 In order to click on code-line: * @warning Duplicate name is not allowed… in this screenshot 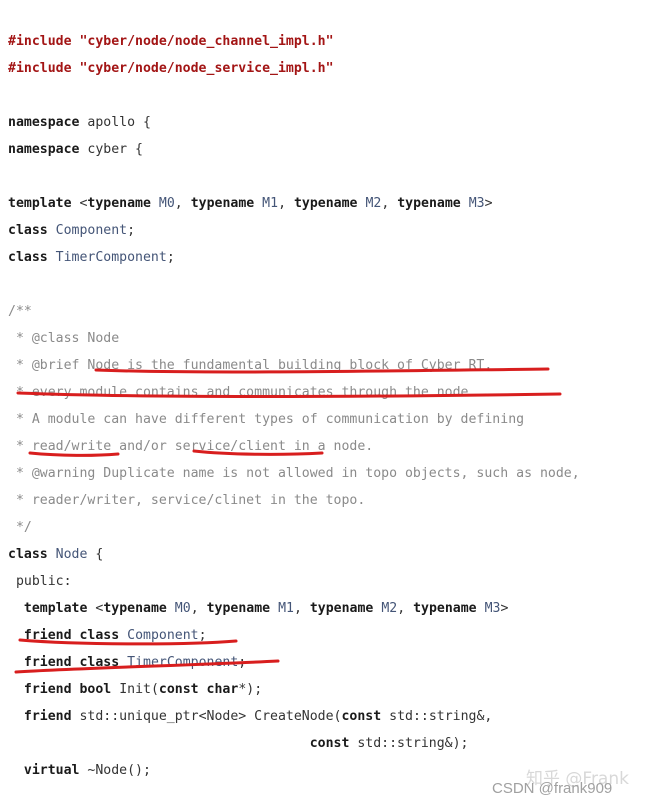, I will do `click(294, 473)`.